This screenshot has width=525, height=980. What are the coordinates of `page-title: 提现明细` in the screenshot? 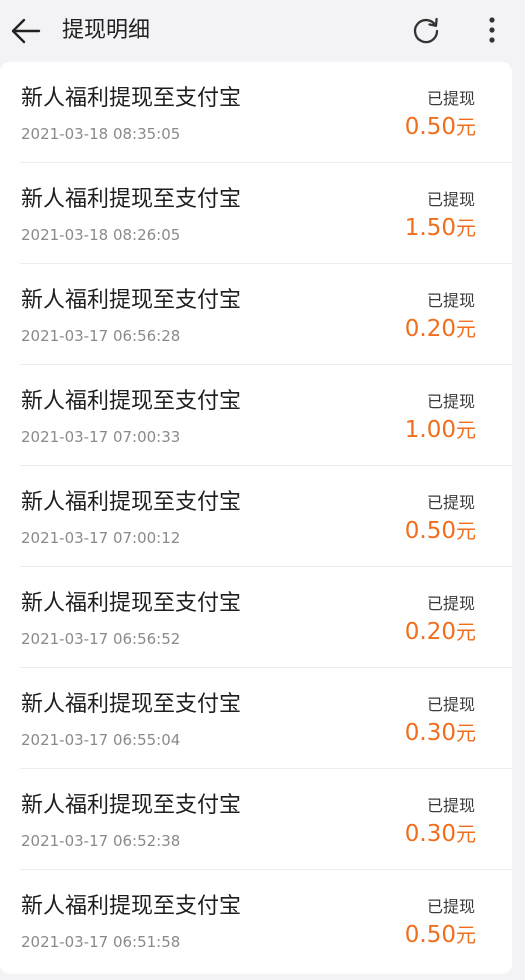 It's located at (106, 30).